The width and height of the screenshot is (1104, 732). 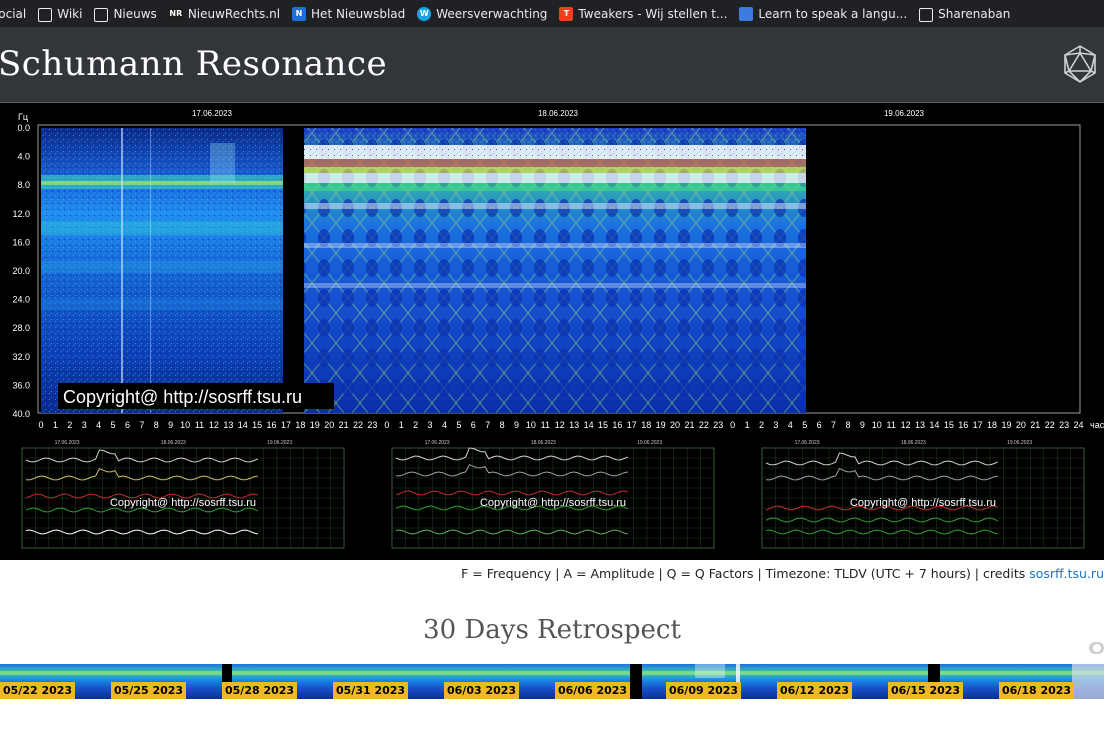 I want to click on date-label: 17.06.2023, so click(x=212, y=113).